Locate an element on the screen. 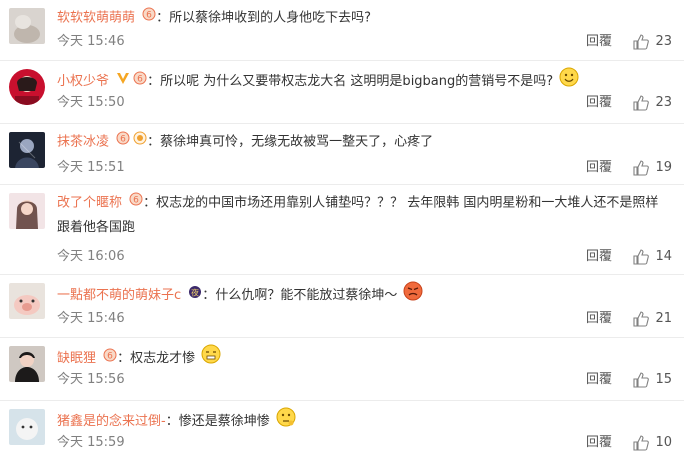  like-count: 15 is located at coordinates (663, 379).